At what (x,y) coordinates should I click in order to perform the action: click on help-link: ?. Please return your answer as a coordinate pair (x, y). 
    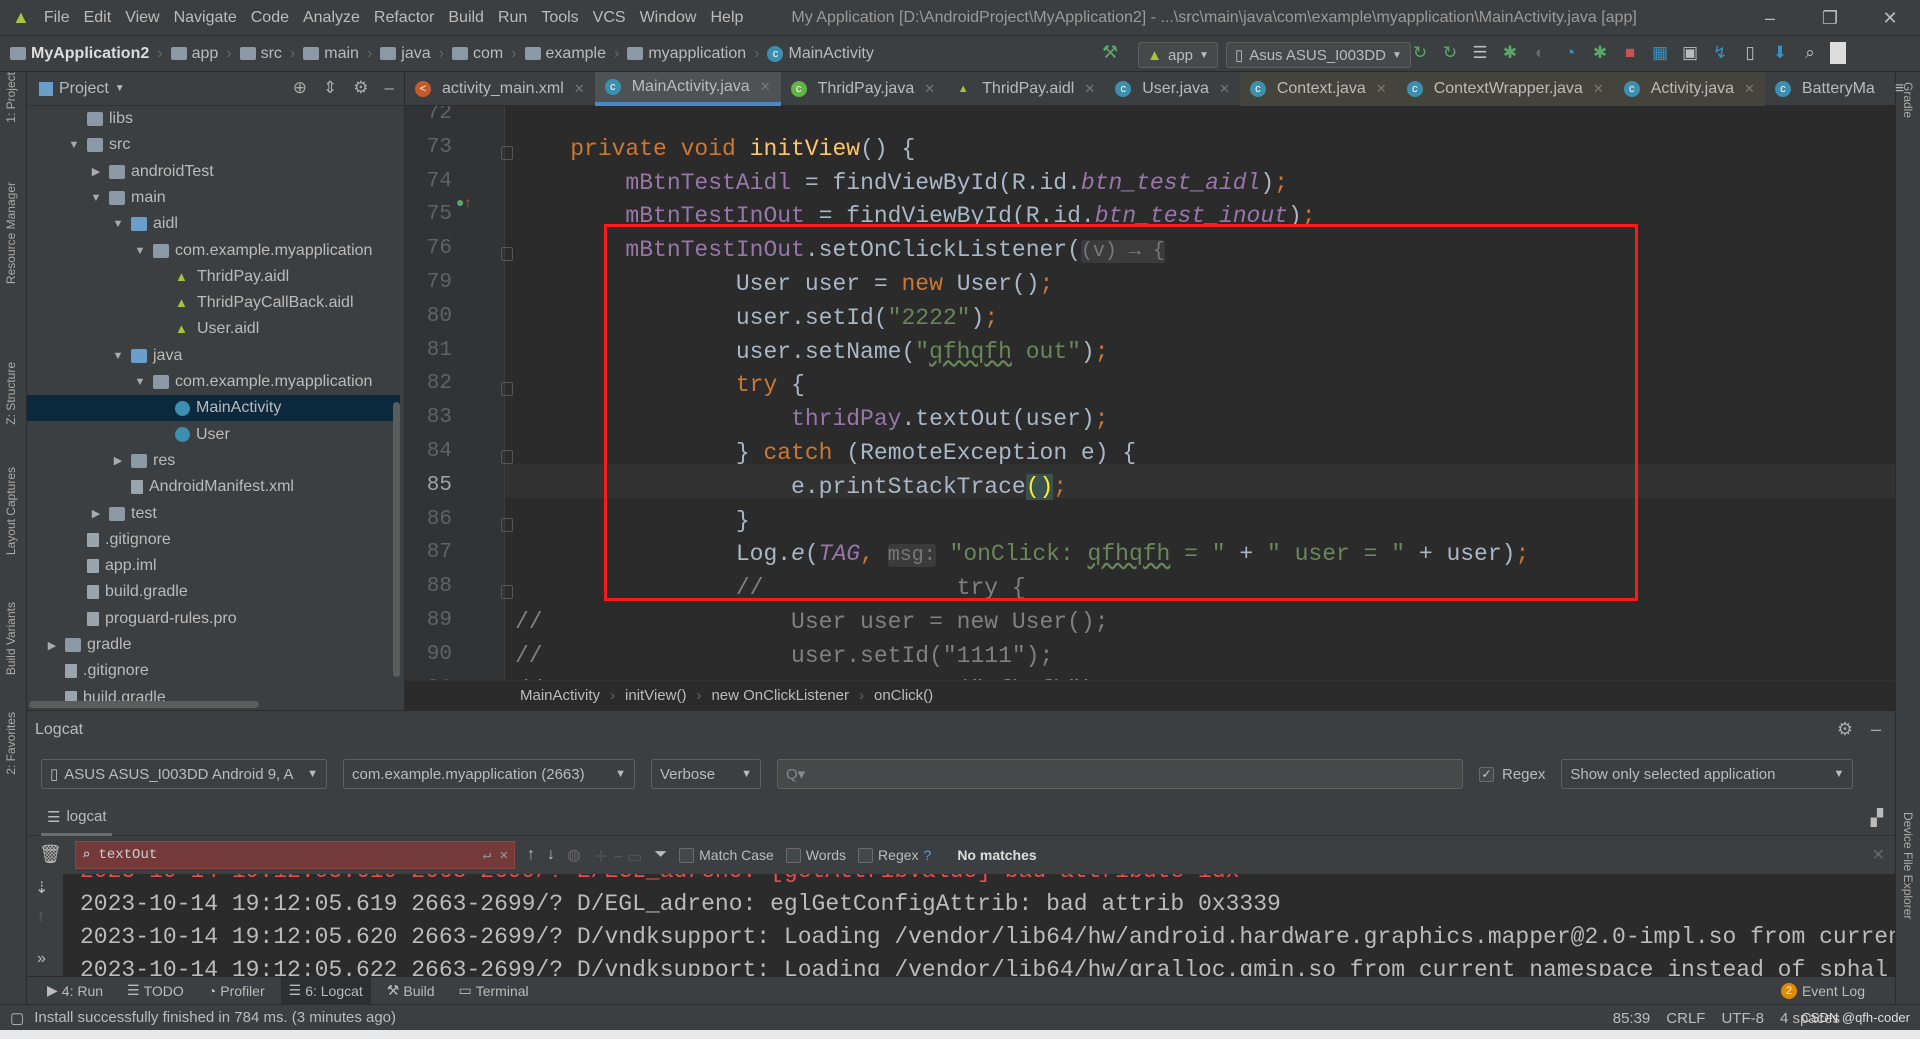
    Looking at the image, I should click on (928, 855).